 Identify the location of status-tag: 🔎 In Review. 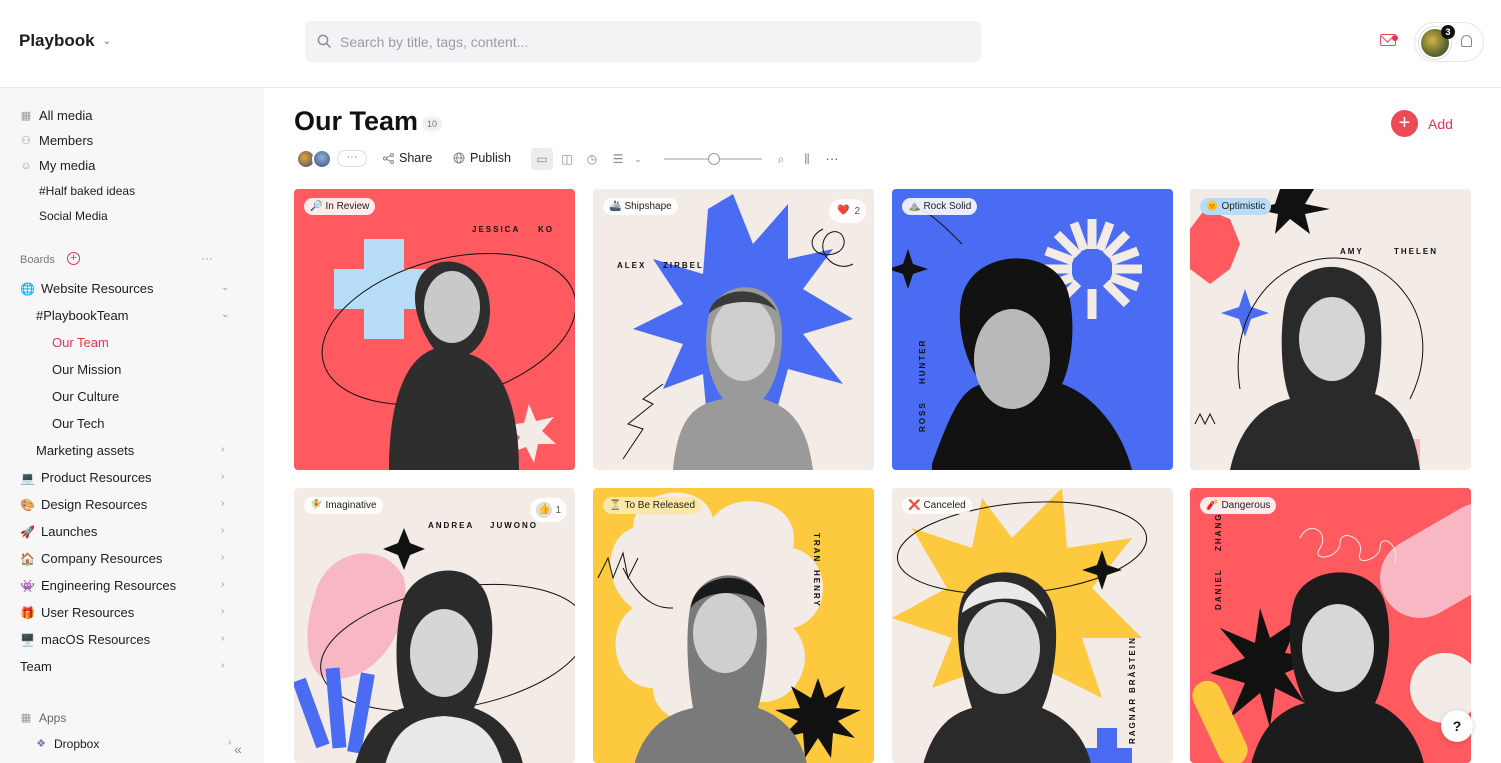
(340, 206).